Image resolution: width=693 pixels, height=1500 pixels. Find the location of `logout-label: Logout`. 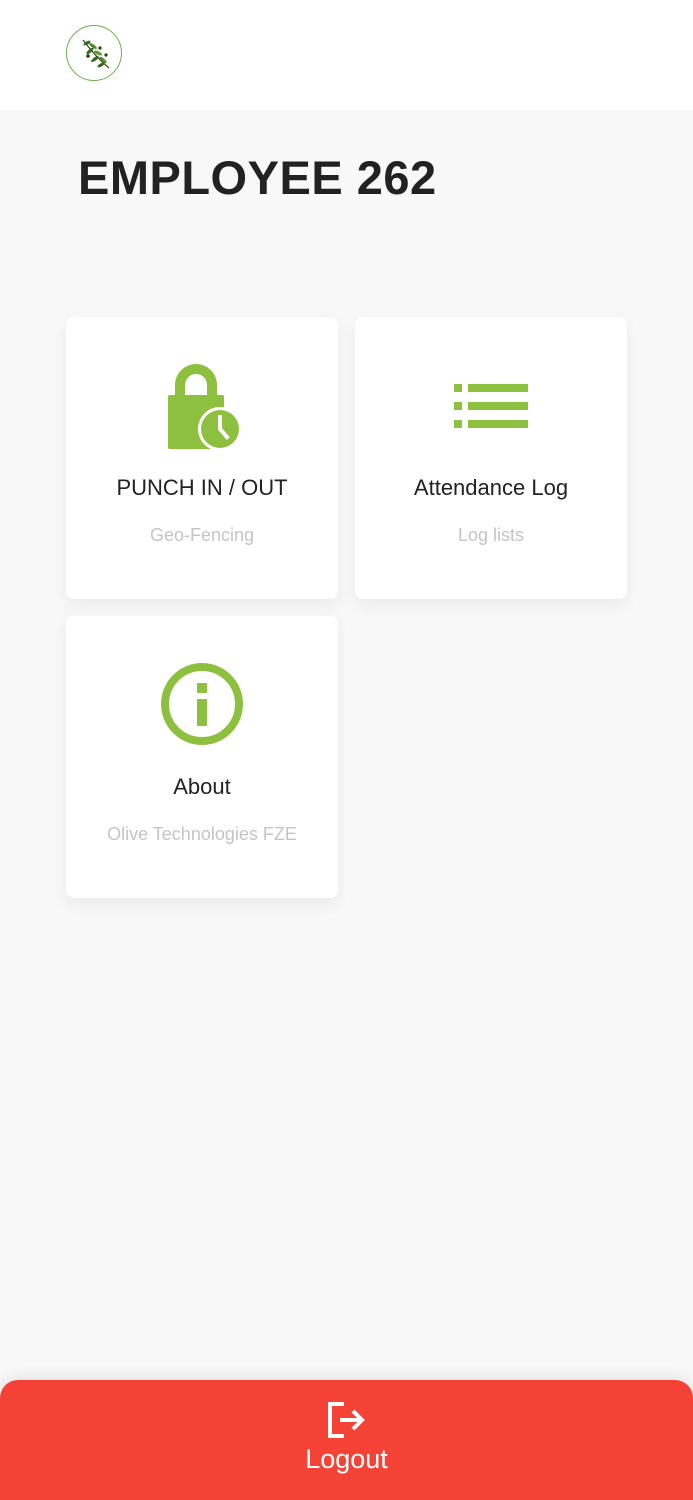

logout-label: Logout is located at coordinates (346, 1459).